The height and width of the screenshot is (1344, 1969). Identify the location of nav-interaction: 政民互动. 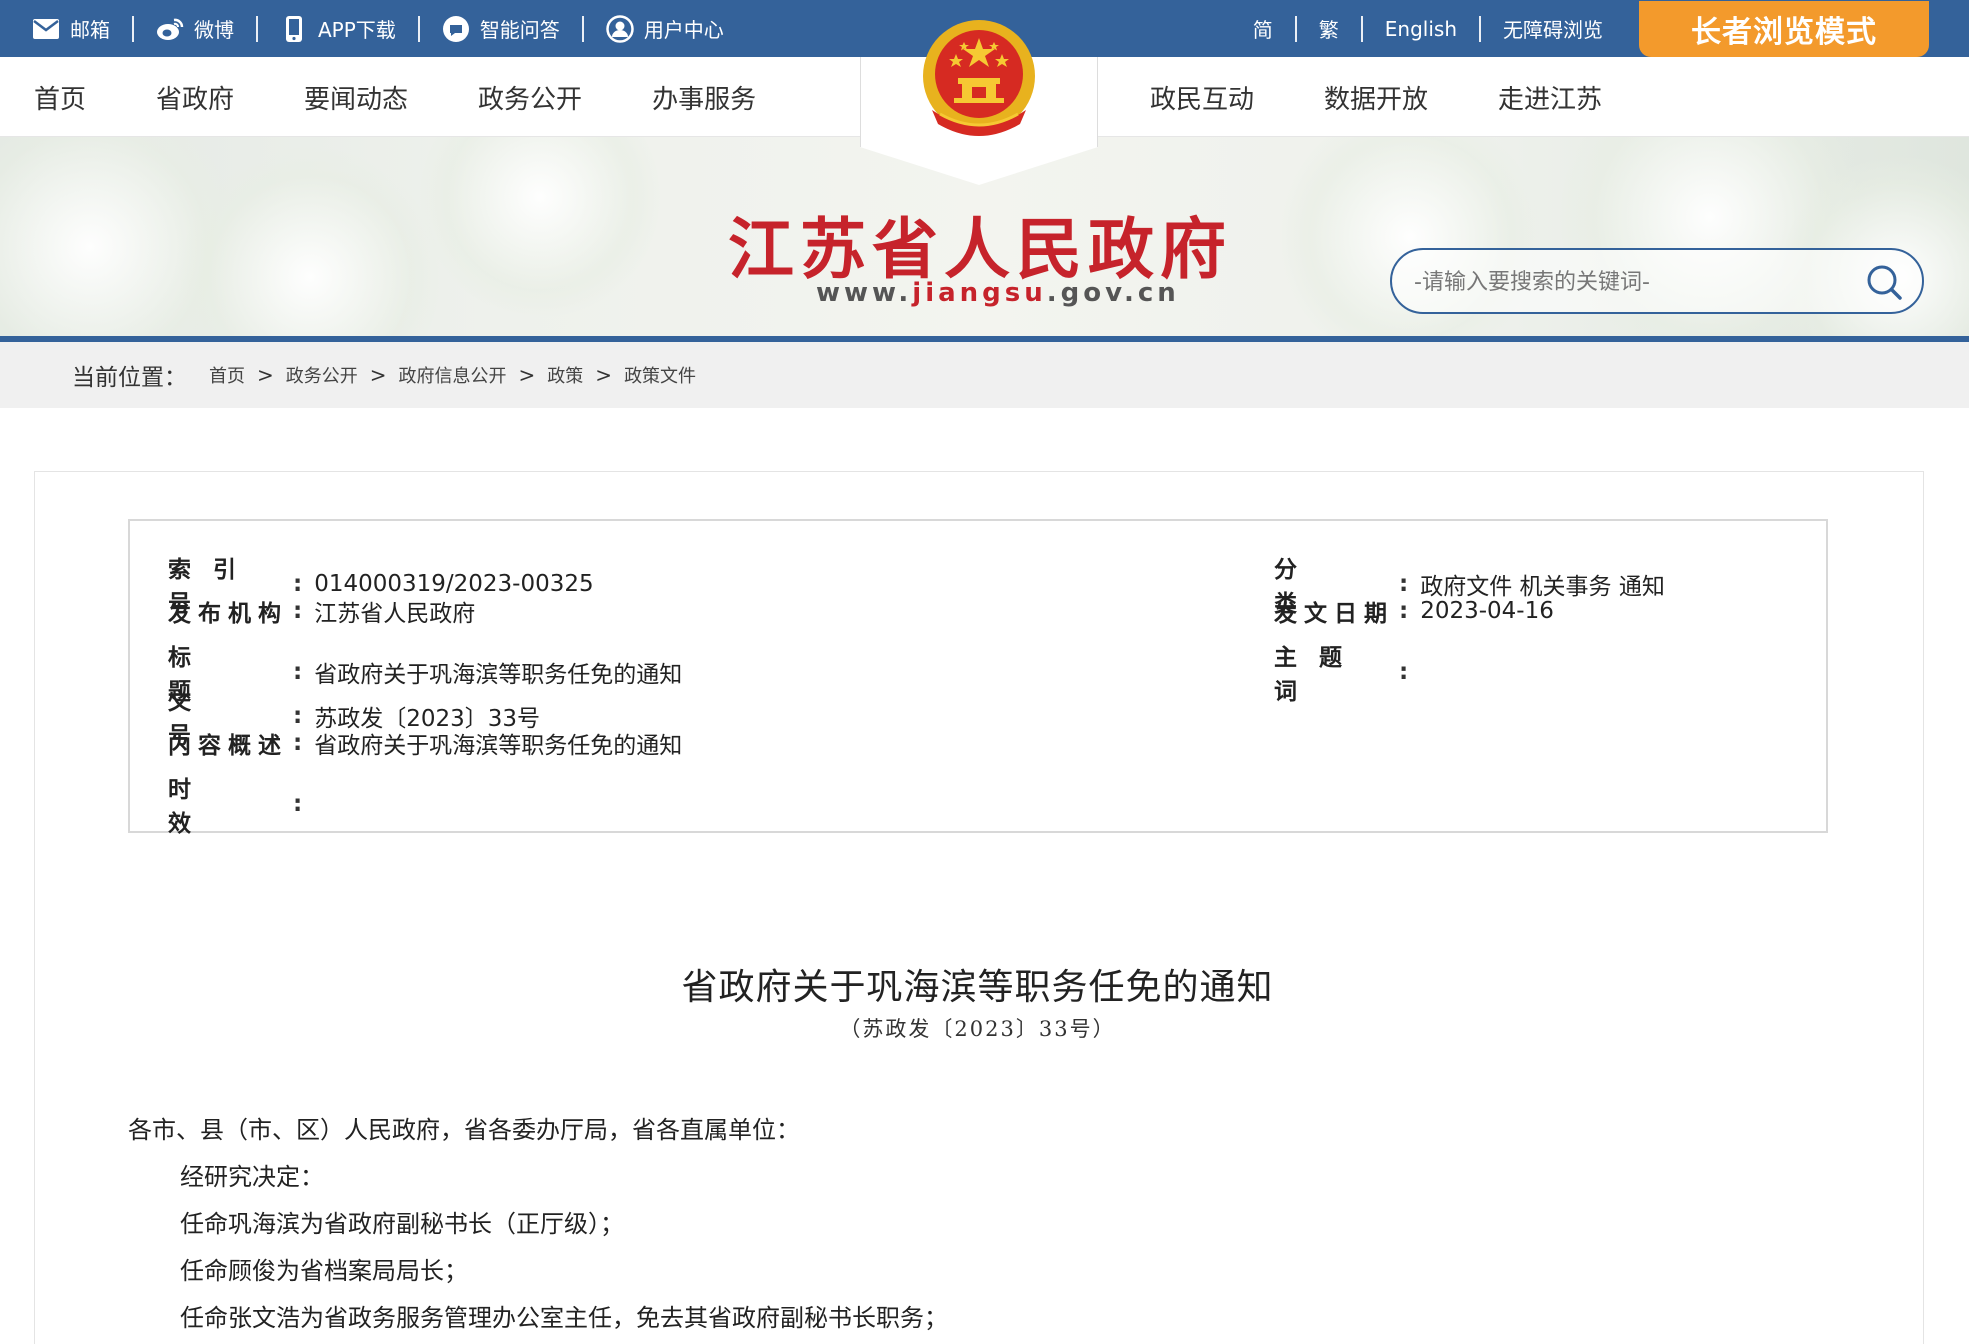
(1202, 97).